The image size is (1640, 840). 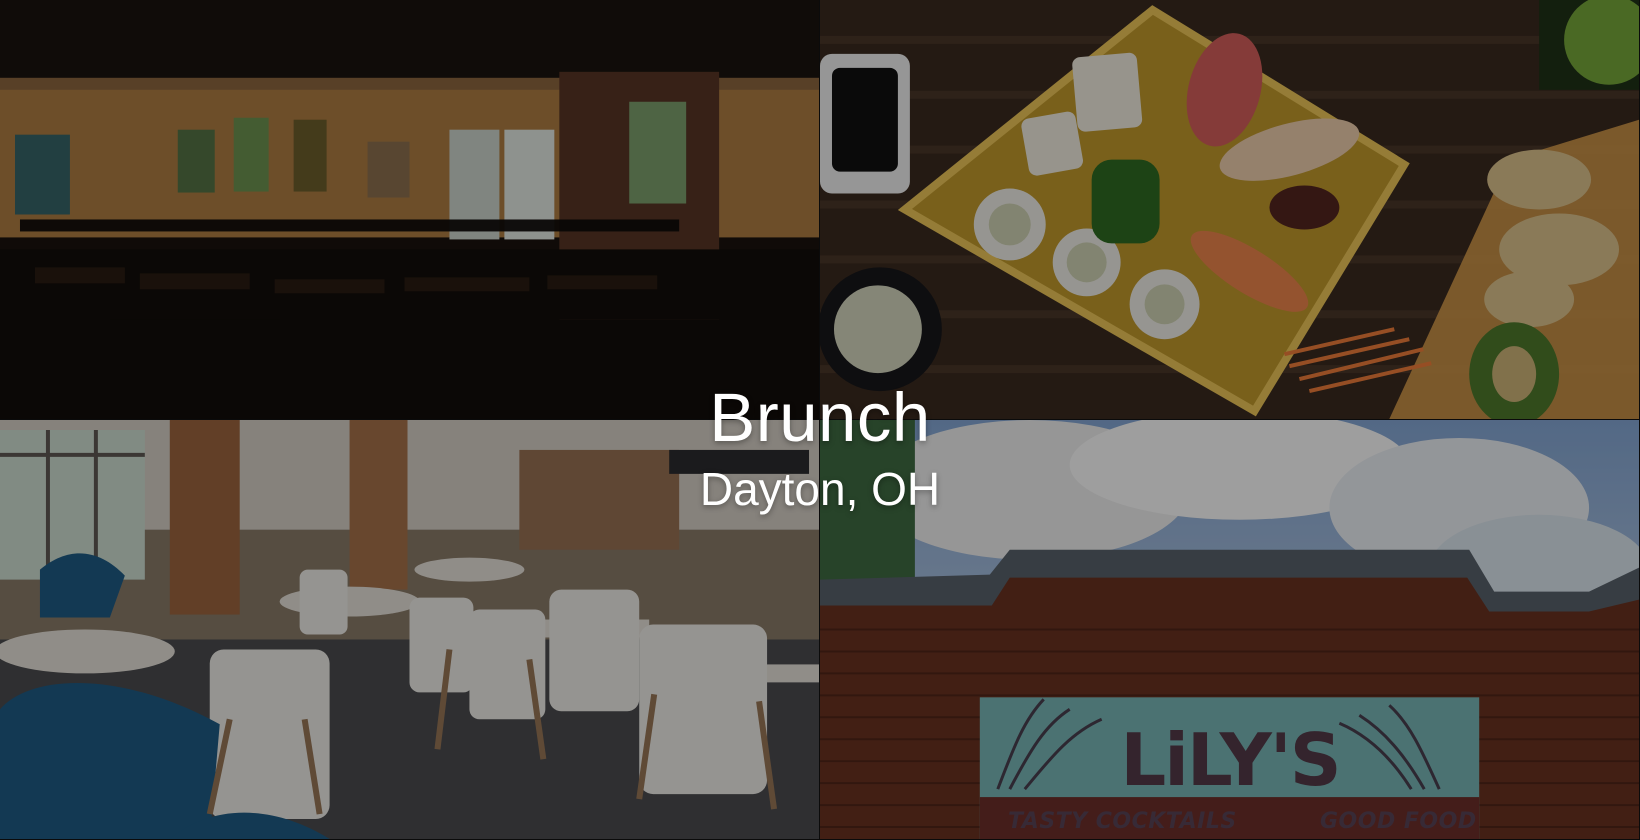 I want to click on hero-subtitle: Dayton, OH, so click(x=820, y=489).